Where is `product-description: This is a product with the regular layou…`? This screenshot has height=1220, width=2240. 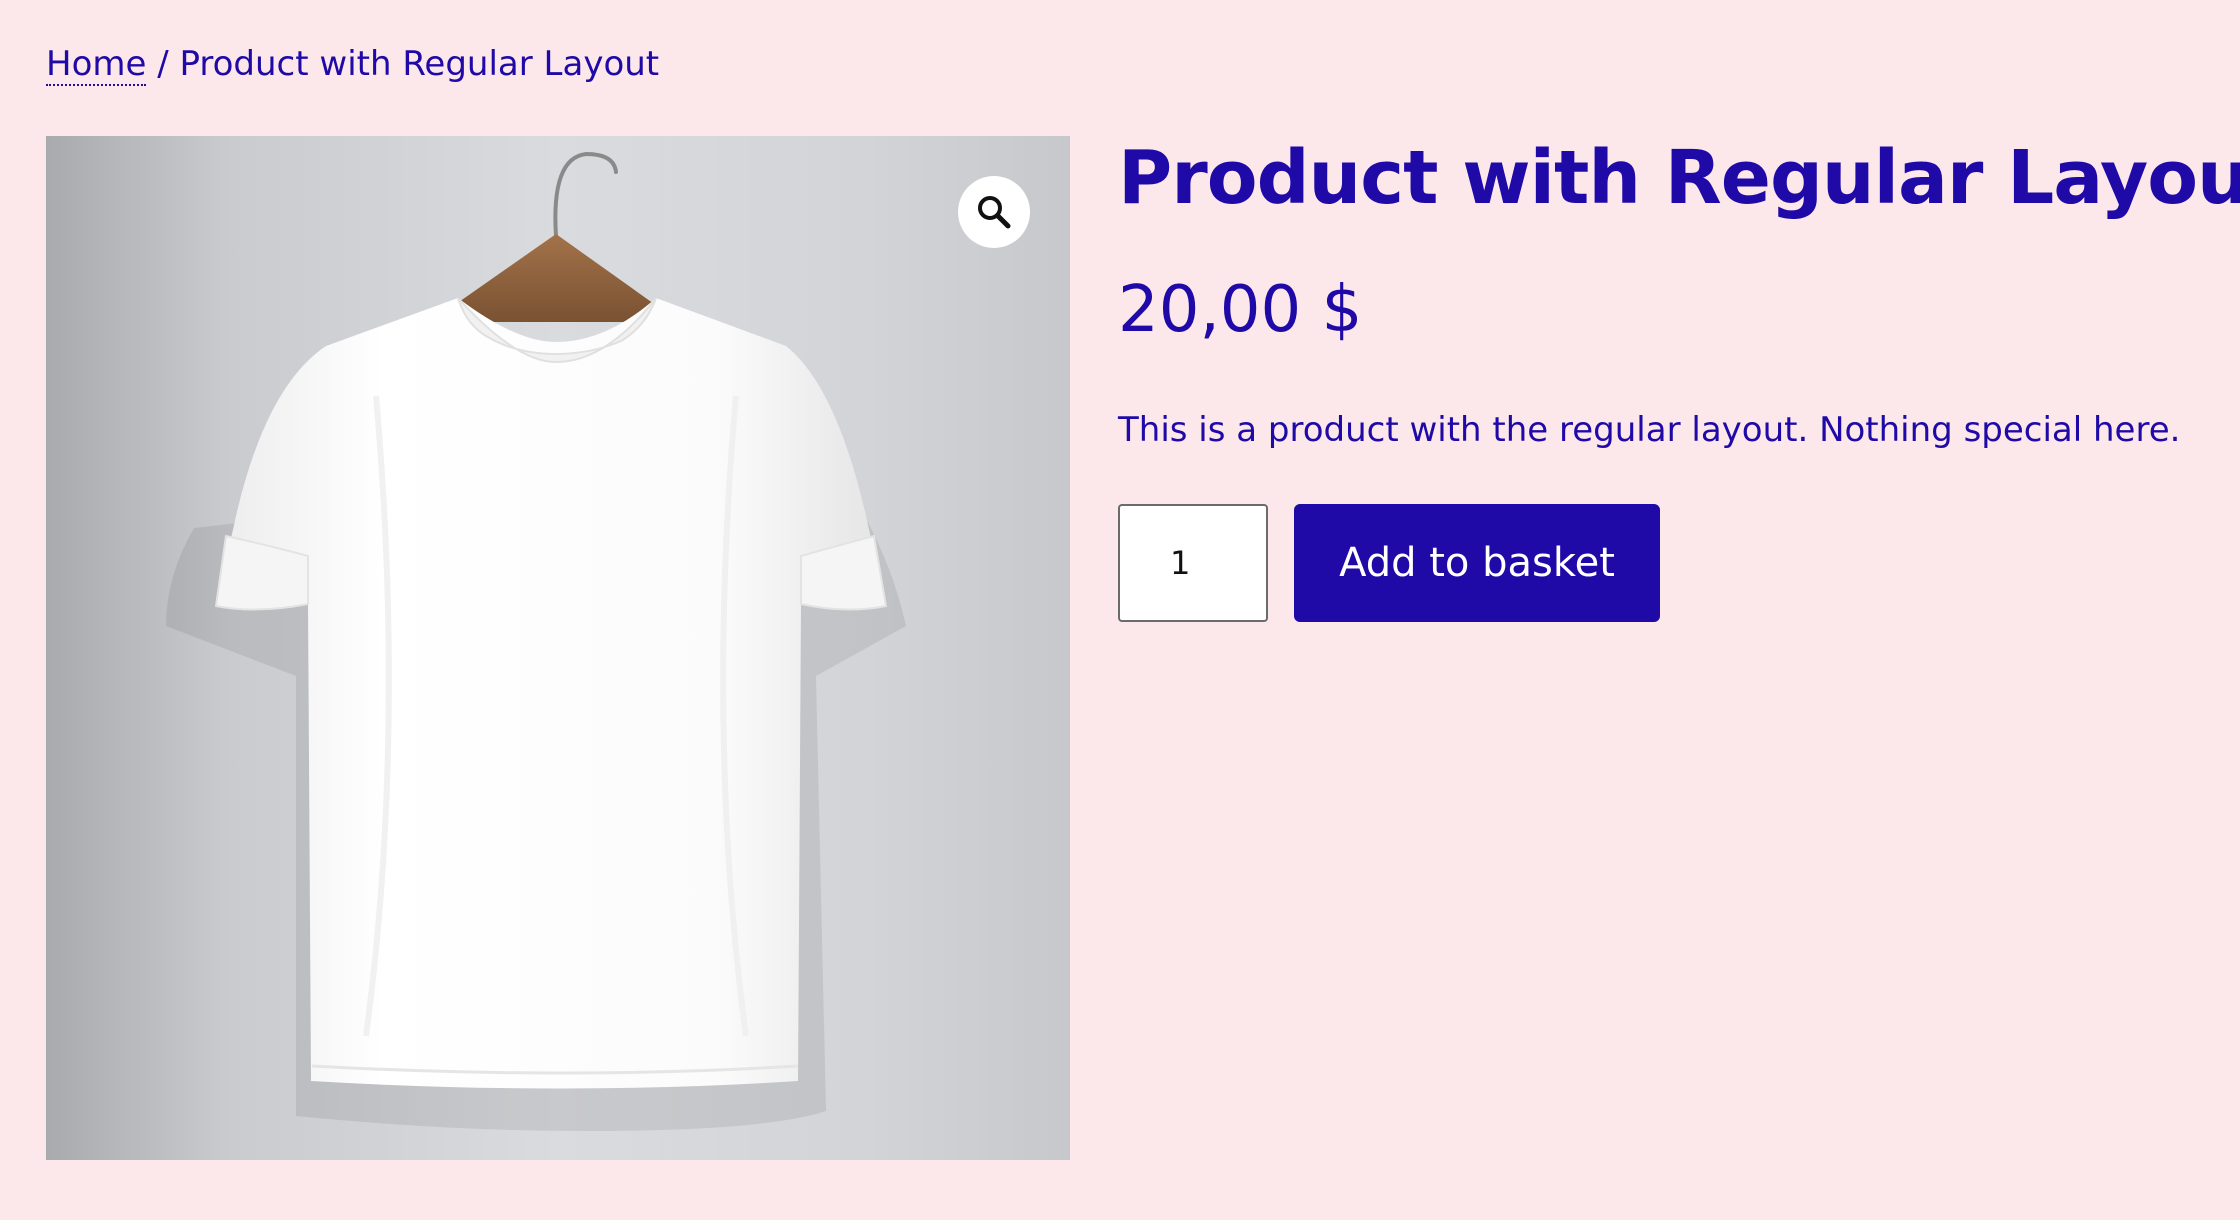 product-description: This is a product with the regular layou… is located at coordinates (1649, 430).